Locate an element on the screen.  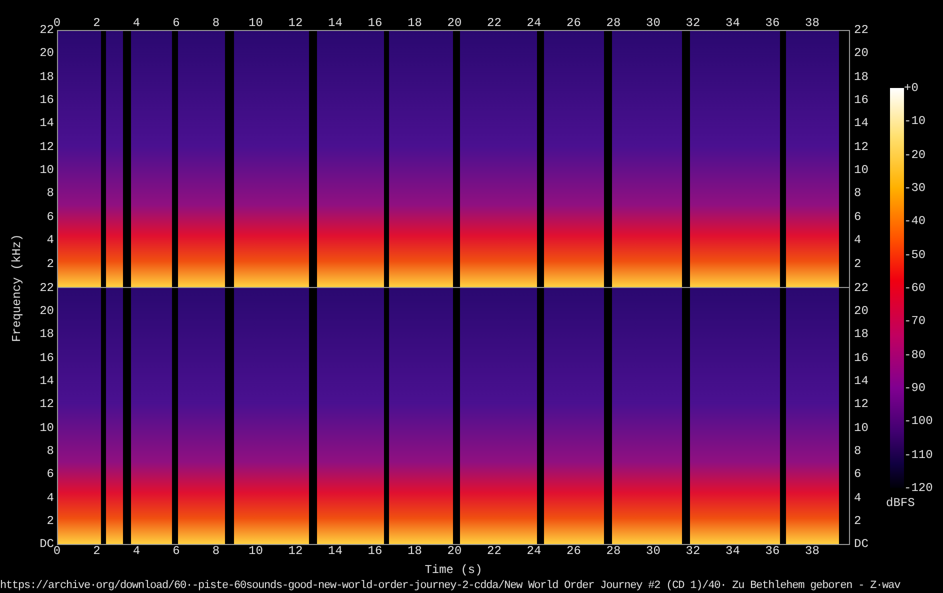
color-scale-tick-label: -30 is located at coordinates (915, 188).